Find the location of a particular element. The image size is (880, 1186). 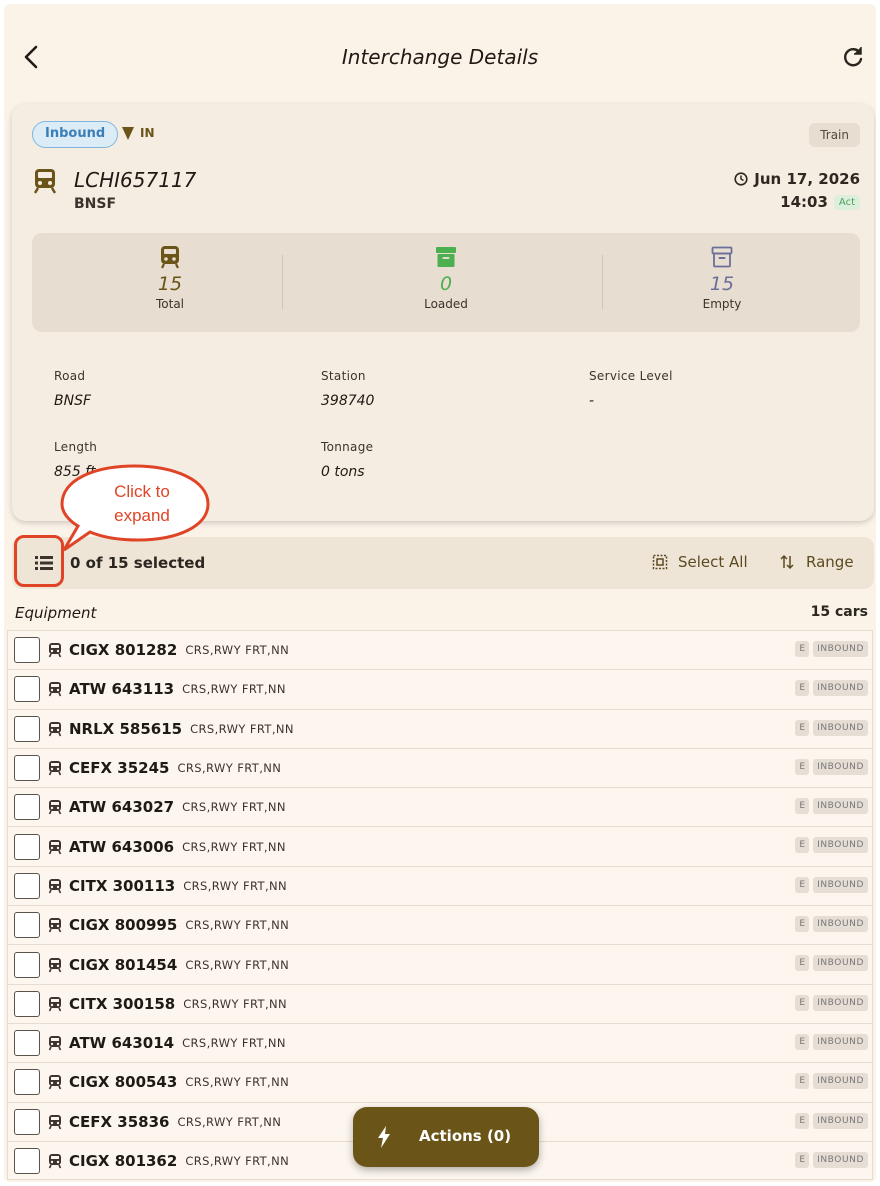

clock-icon is located at coordinates (741, 179).